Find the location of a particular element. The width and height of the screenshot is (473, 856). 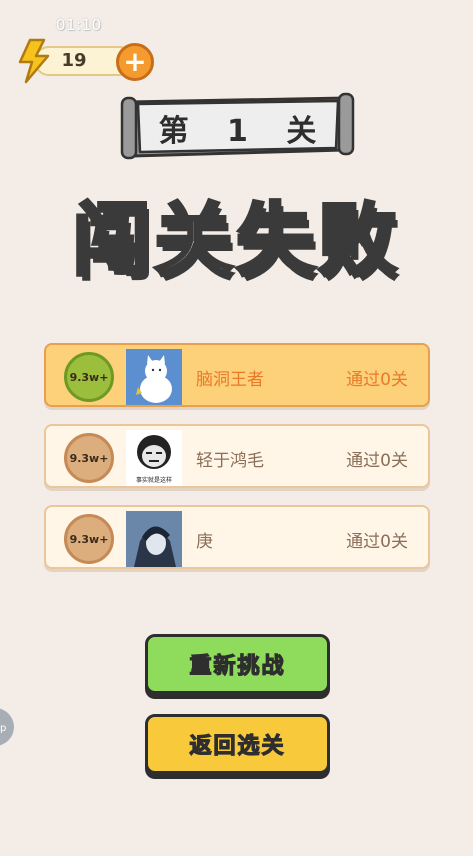

retry-button: 重新挑战 is located at coordinates (237, 664).